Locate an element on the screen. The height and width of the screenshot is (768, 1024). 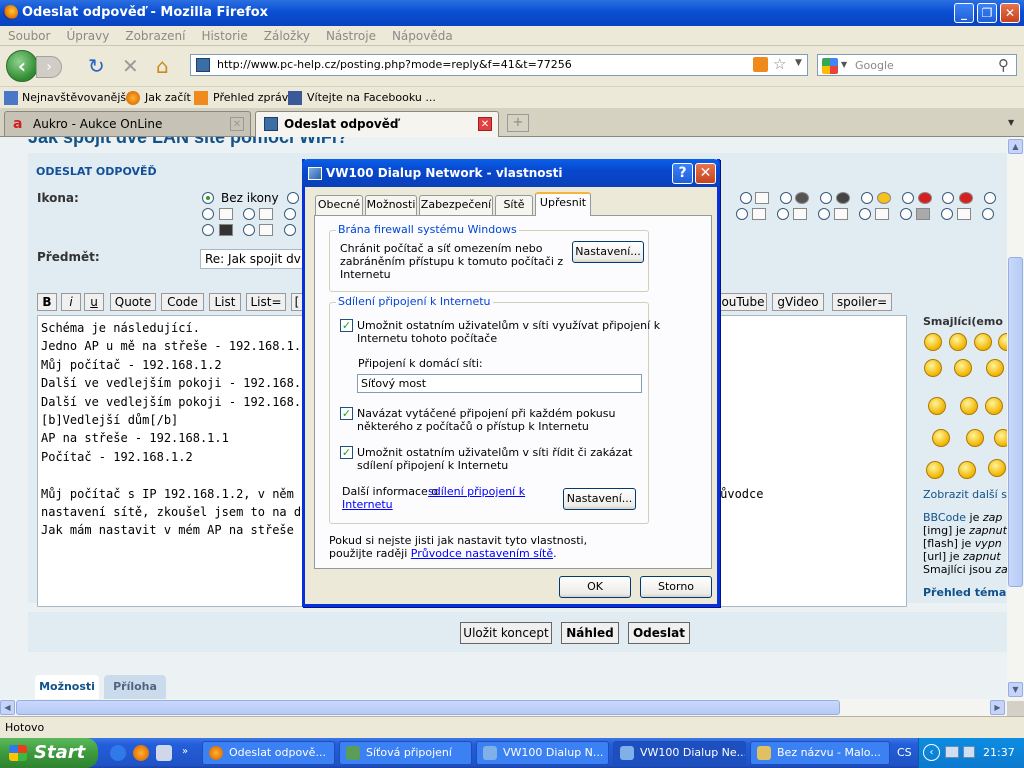
gvideo-button: gVideo is located at coordinates (798, 302).